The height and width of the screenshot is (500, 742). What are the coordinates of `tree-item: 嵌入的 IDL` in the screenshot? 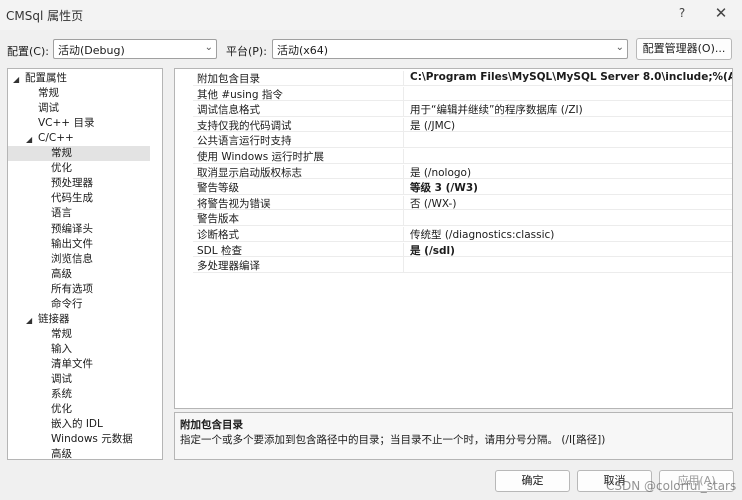 It's located at (79, 424).